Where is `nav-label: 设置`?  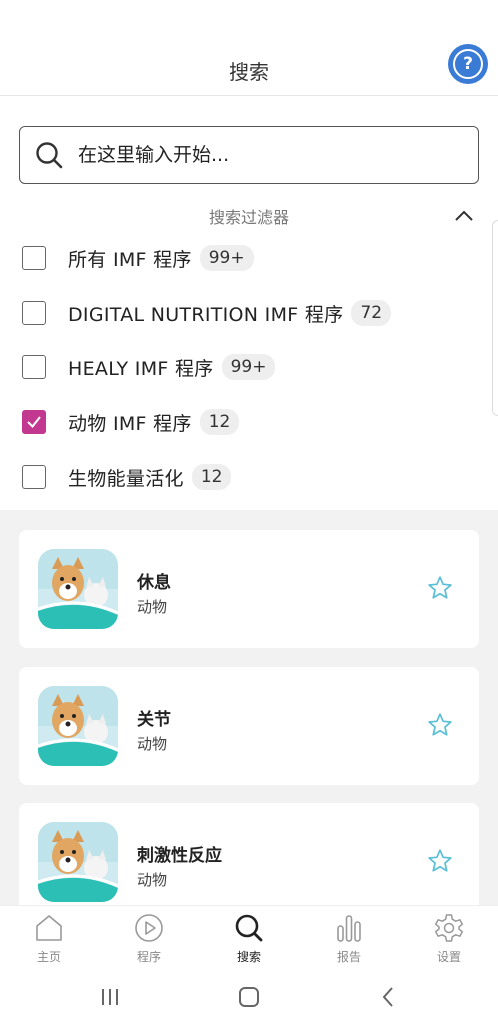 nav-label: 设置 is located at coordinates (448, 957).